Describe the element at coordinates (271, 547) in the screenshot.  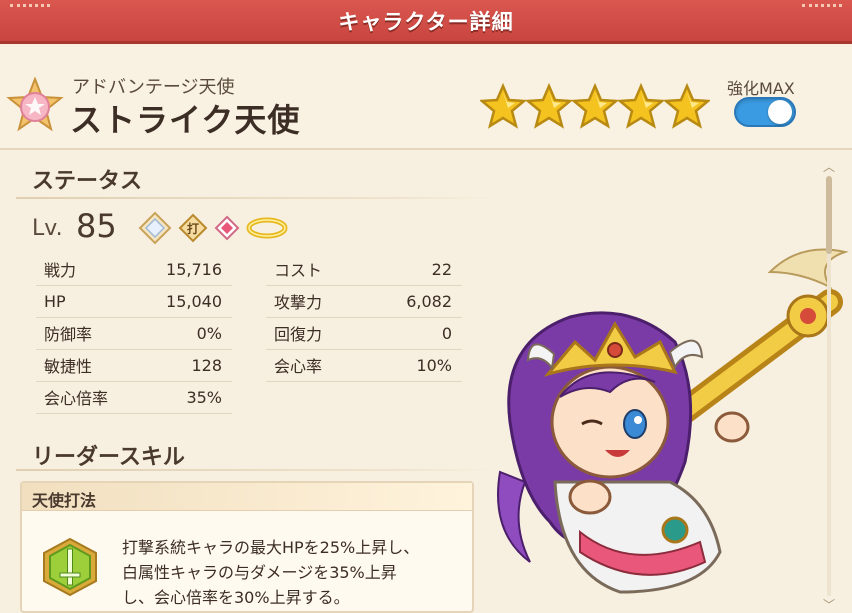
I see `description-line: 打撃系統キャラの最大HPを25%上昇し、` at that location.